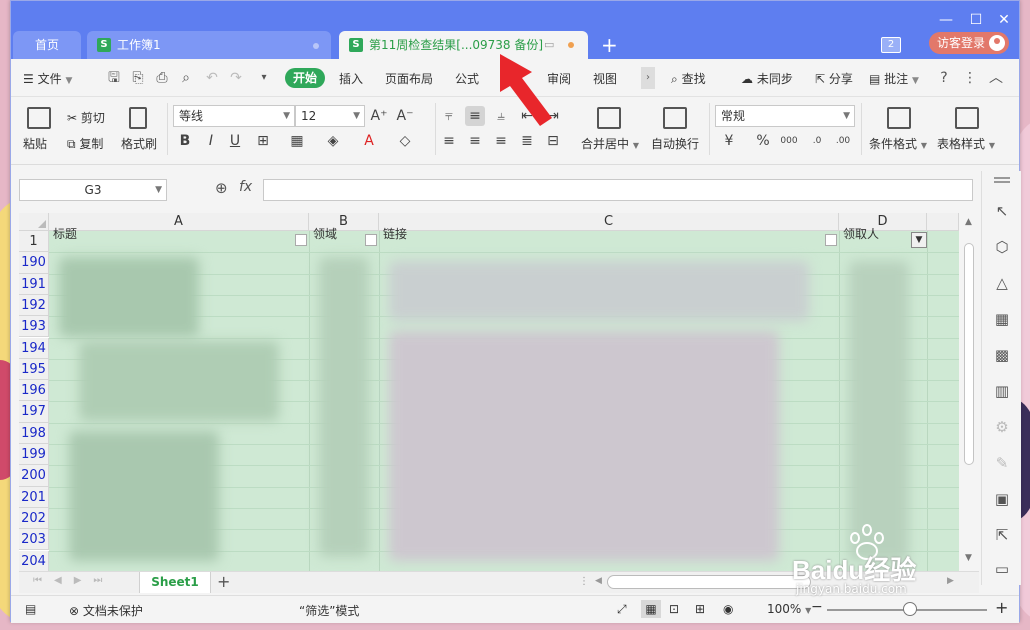 The height and width of the screenshot is (630, 1030). What do you see at coordinates (73, 580) in the screenshot?
I see `sheet-nav-arrows-icon: ⏮◀▶⏭` at bounding box center [73, 580].